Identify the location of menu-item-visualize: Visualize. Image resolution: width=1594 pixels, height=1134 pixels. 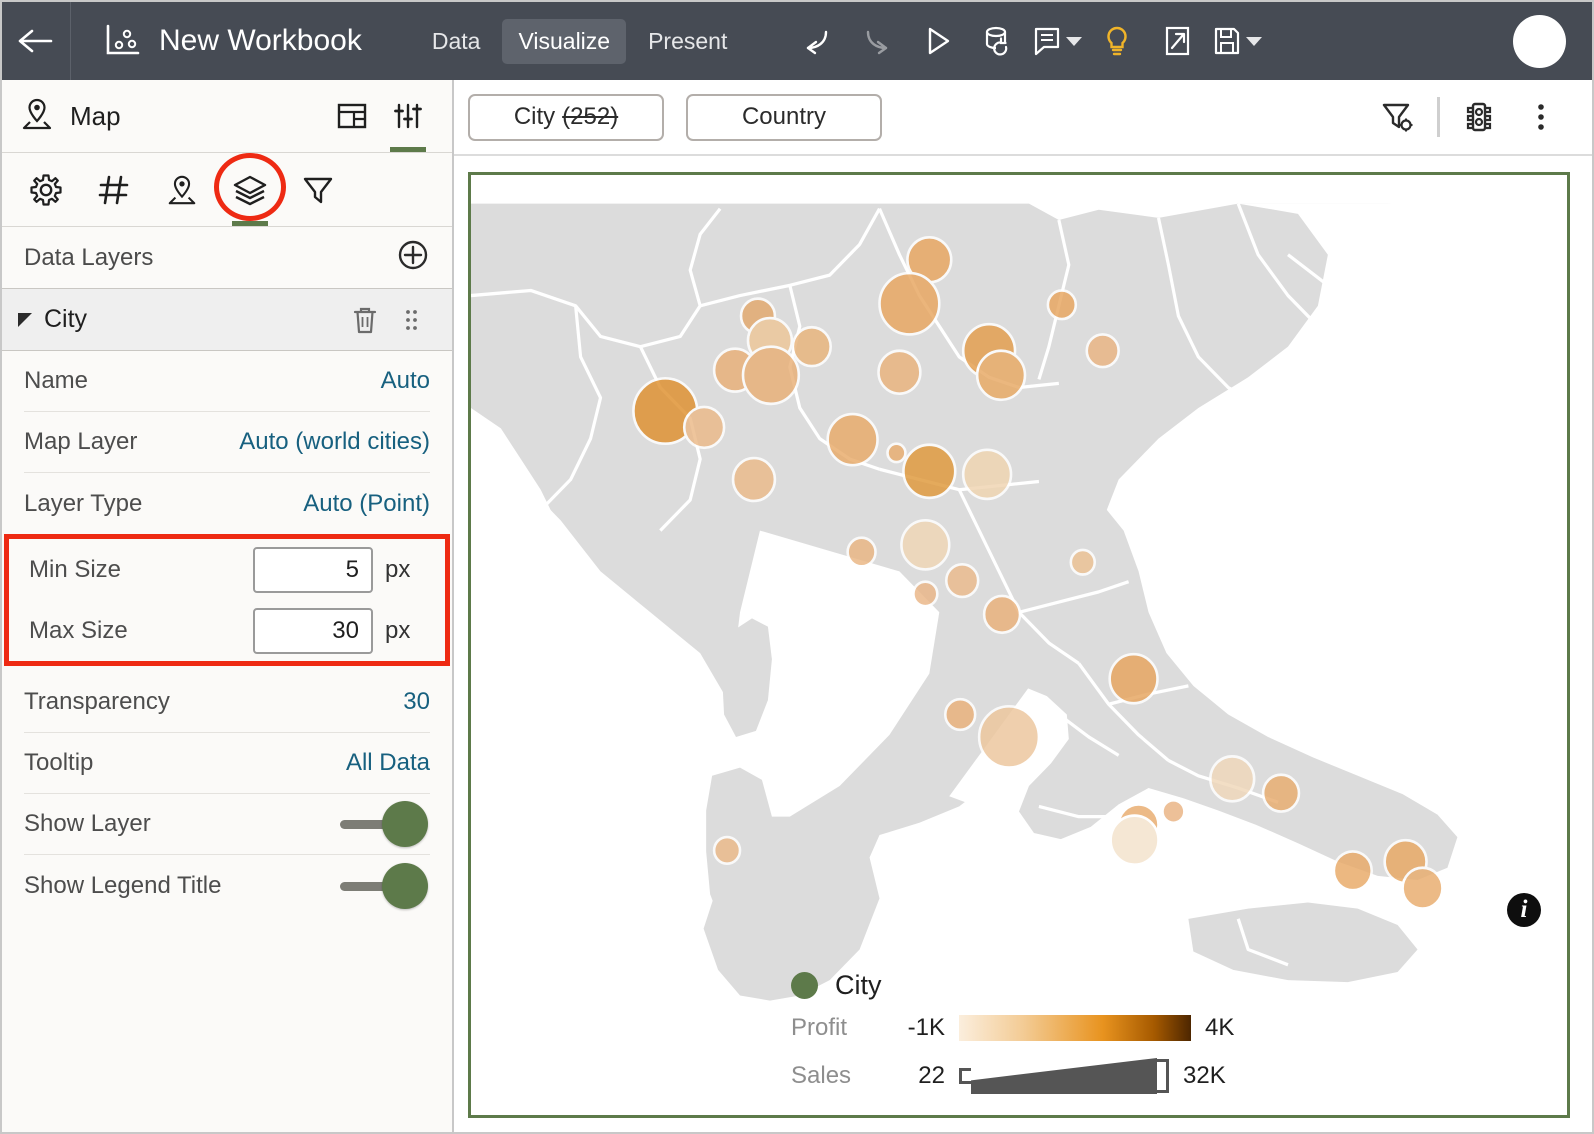
(564, 41).